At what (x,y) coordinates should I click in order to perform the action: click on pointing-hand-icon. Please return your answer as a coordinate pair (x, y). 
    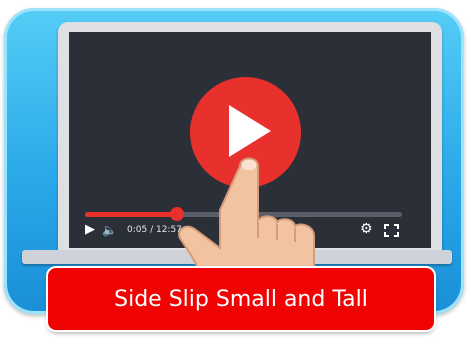
    Looking at the image, I should click on (253, 214).